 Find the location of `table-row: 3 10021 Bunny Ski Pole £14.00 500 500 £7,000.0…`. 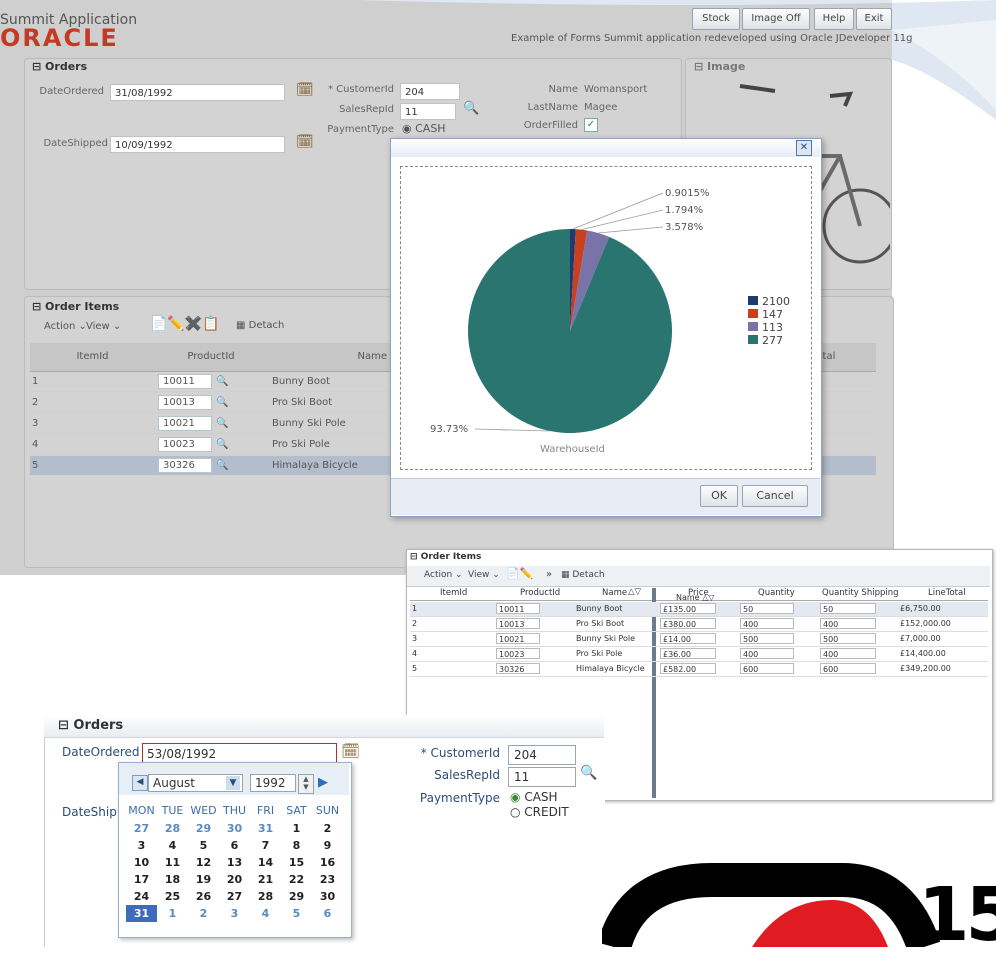

table-row: 3 10021 Bunny Ski Pole £14.00 500 500 £7,000.0… is located at coordinates (699, 639).